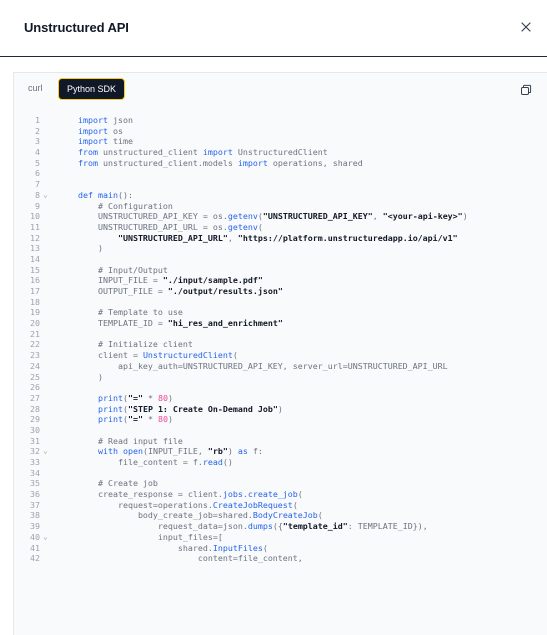  I want to click on line-number: 28, so click(35, 408).